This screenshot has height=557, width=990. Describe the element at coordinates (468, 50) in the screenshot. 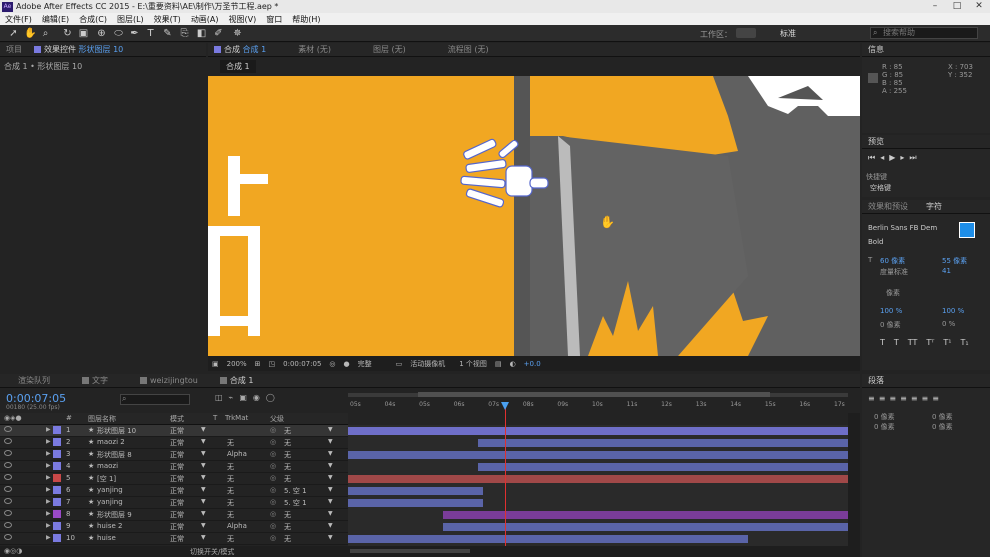

I see `tab-flowchart: 流程图 (无)` at that location.